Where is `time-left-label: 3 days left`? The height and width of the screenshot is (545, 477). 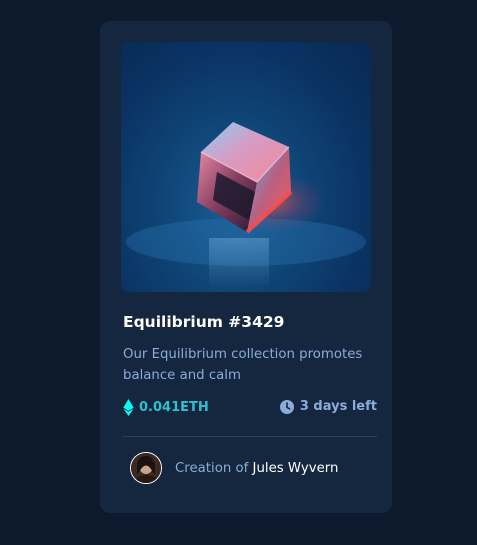
time-left-label: 3 days left is located at coordinates (338, 406).